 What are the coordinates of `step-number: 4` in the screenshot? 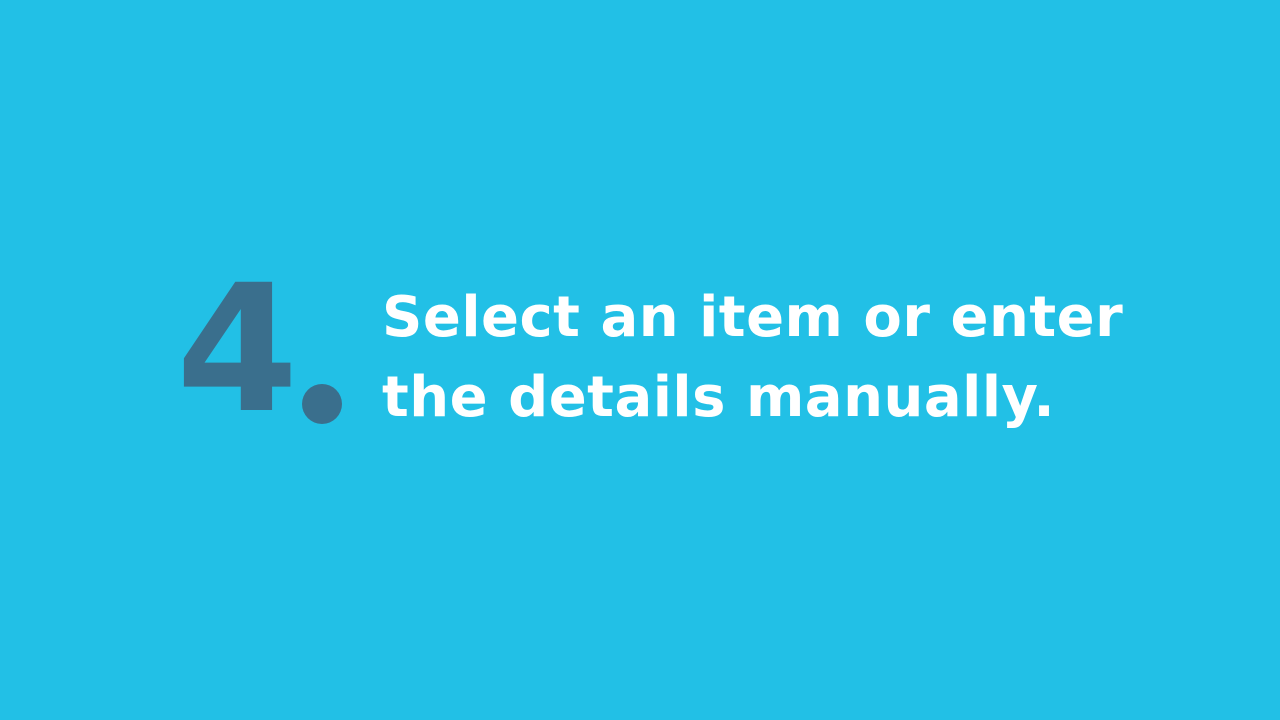 It's located at (259, 350).